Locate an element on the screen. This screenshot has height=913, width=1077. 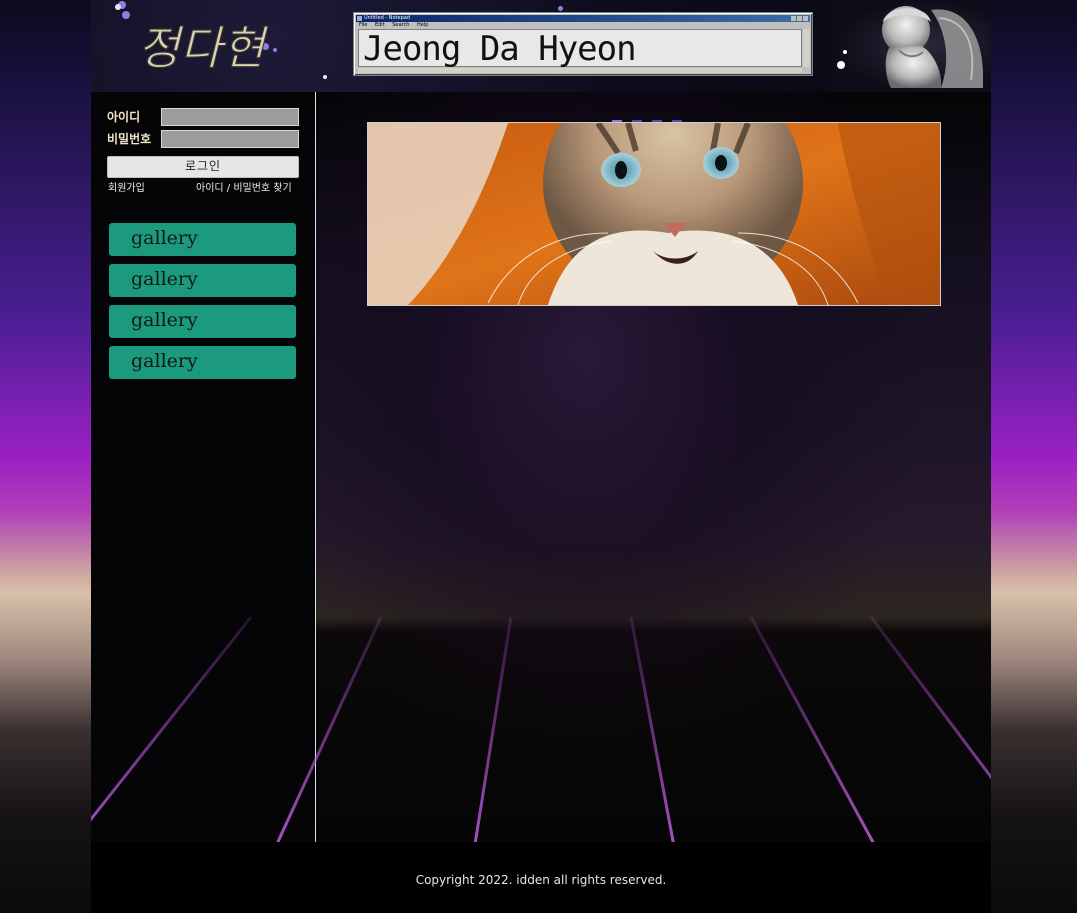
angel-statue-image is located at coordinates (911, 46).